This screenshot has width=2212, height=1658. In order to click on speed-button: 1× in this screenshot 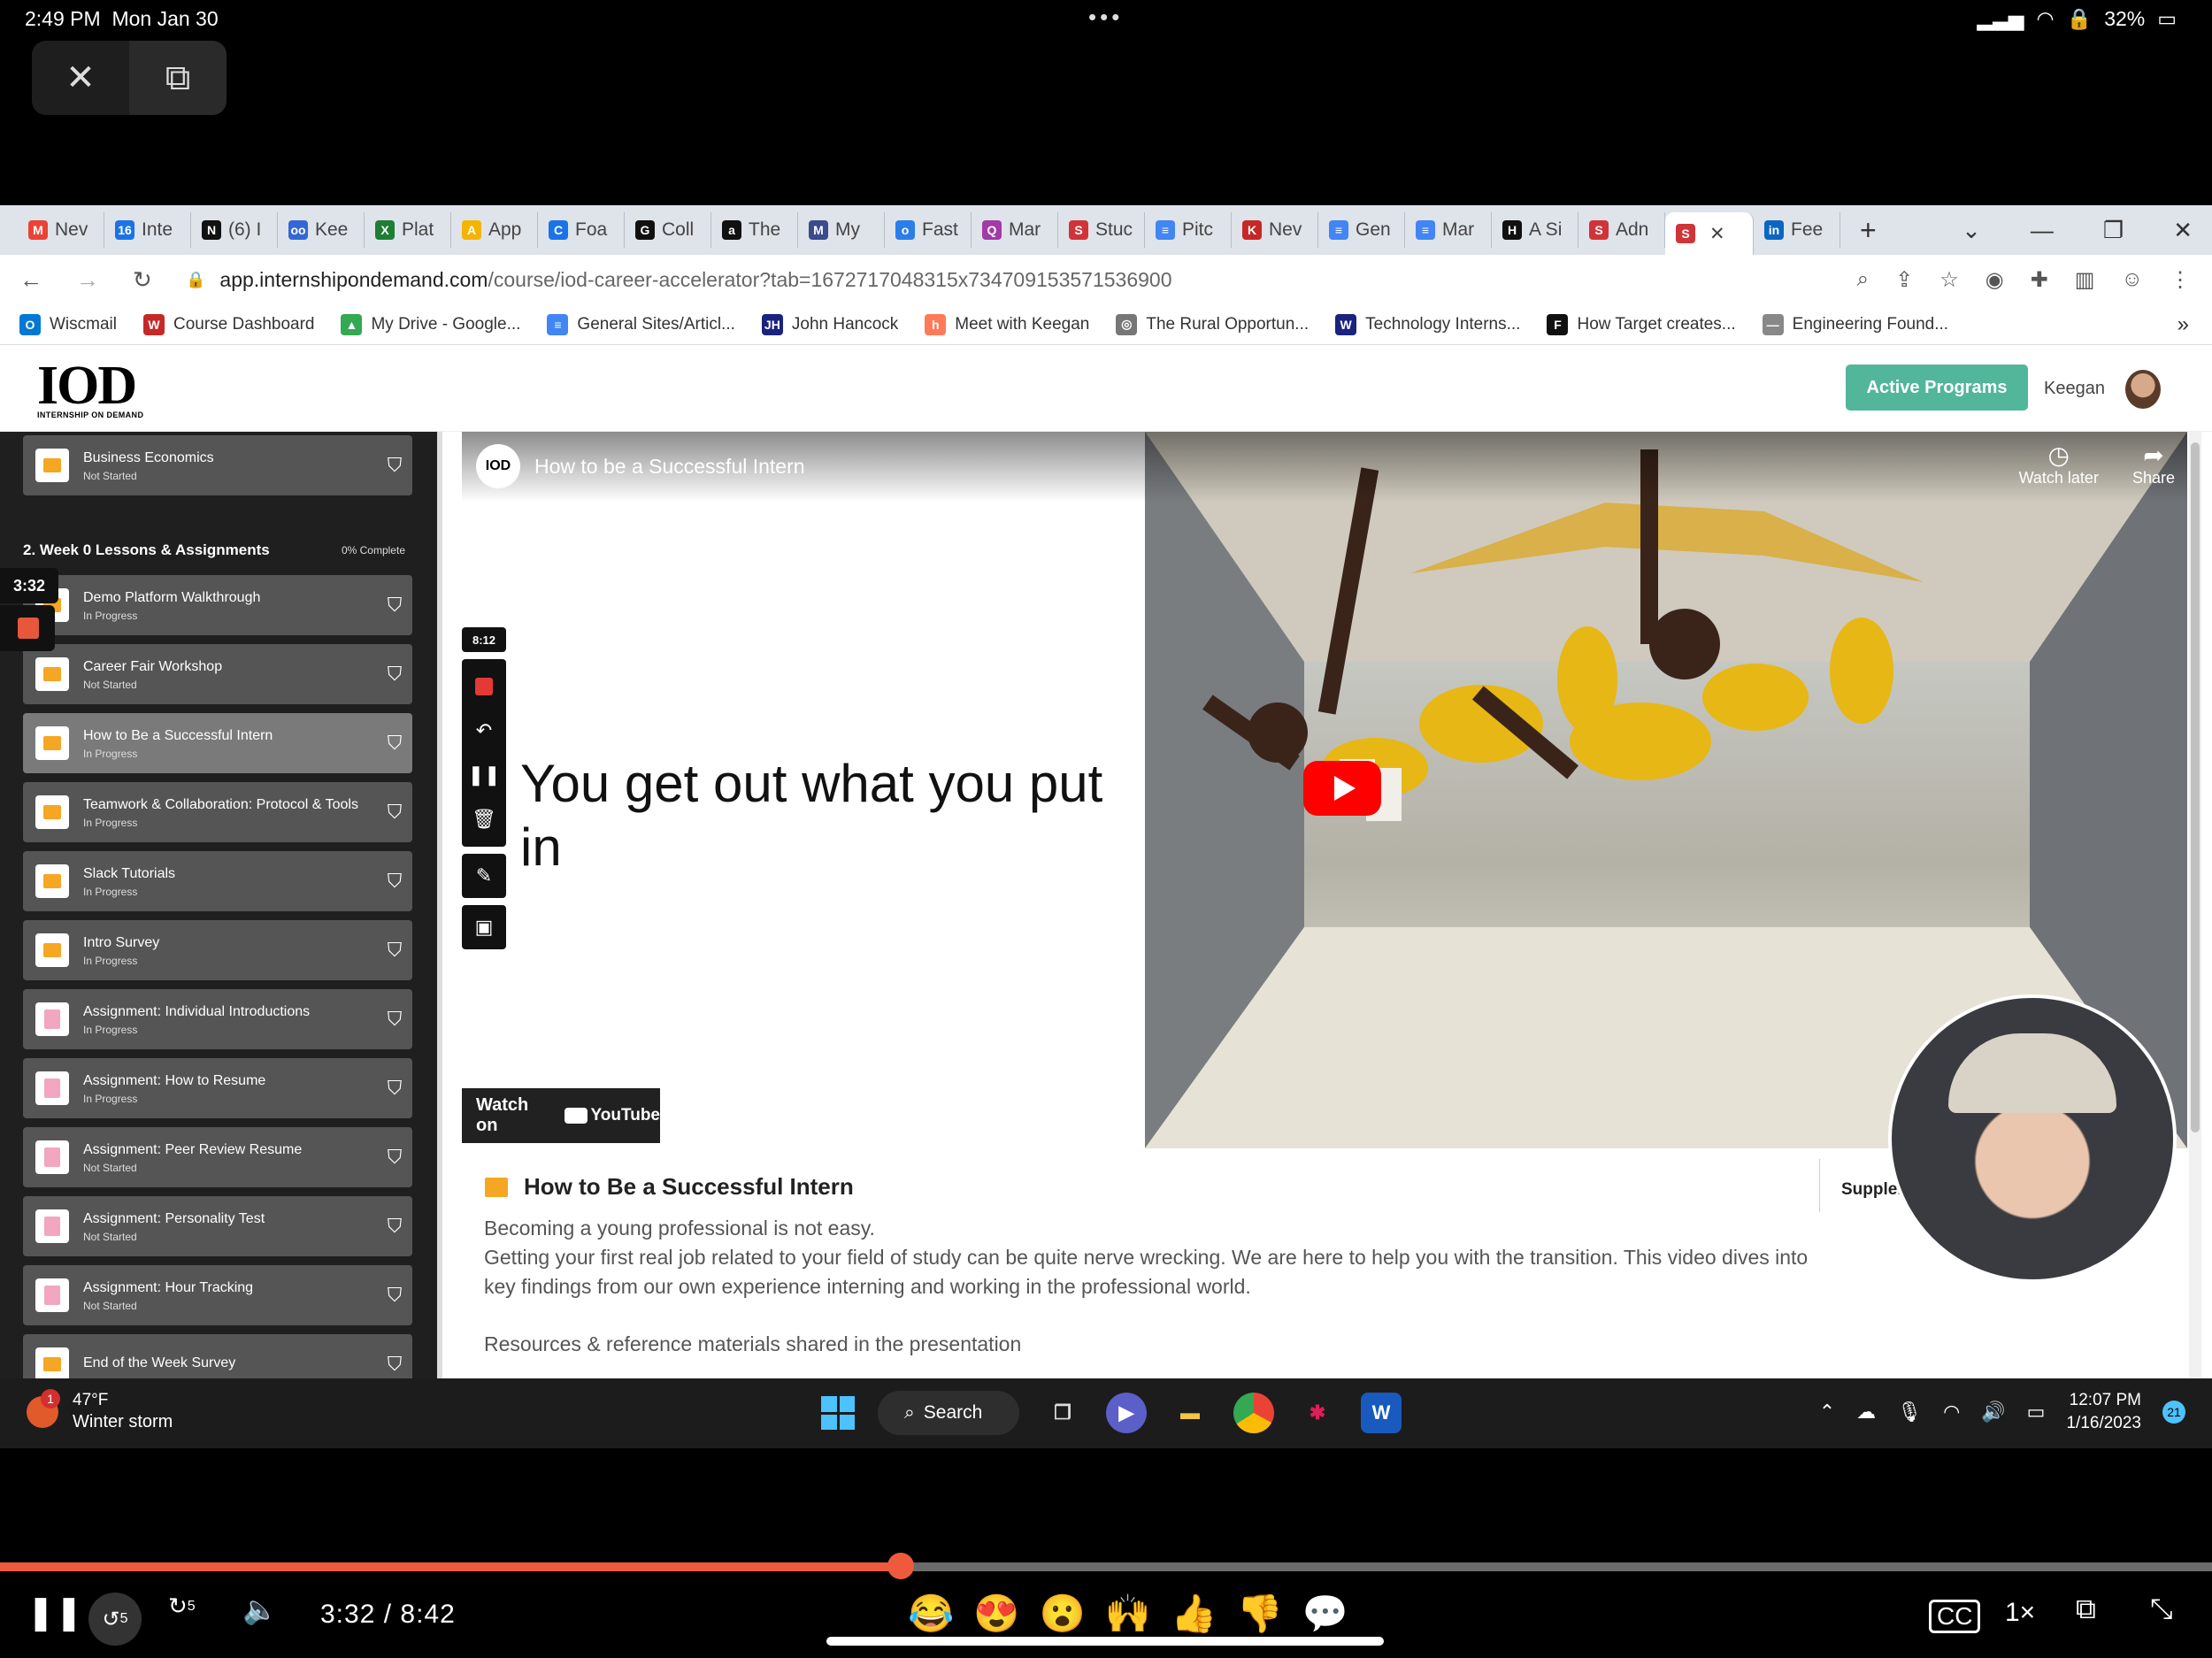, I will do `click(2020, 1613)`.